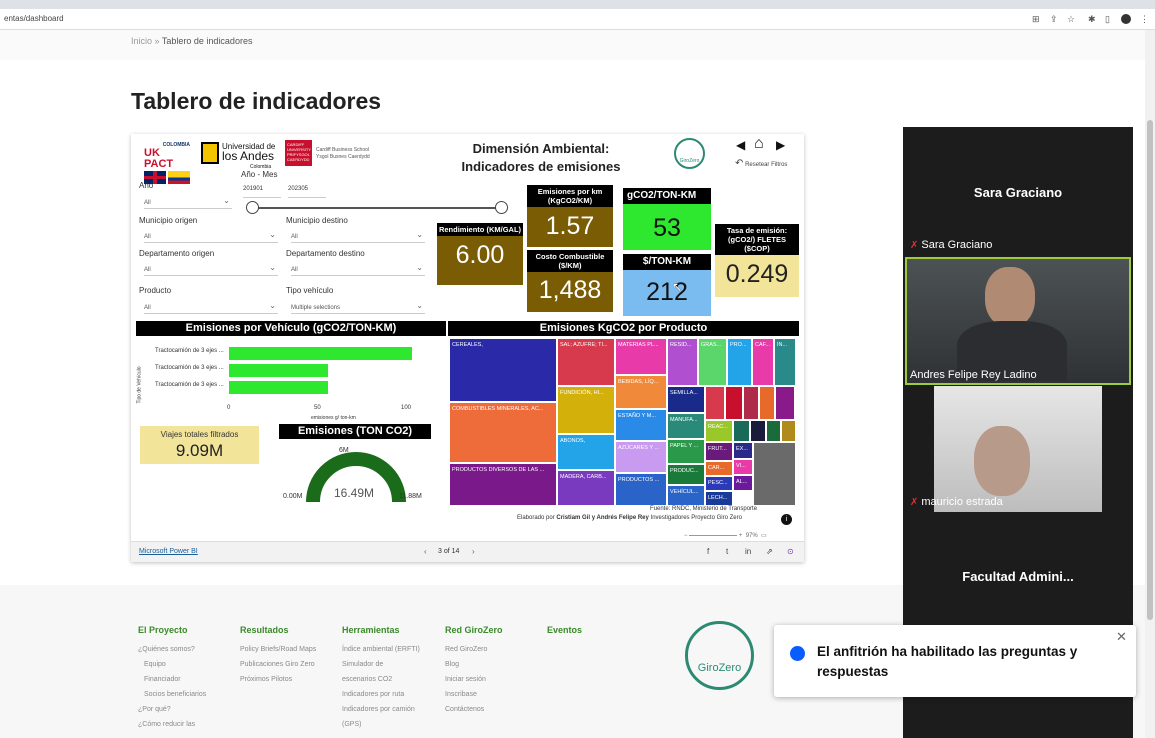  I want to click on range-slider-track, so click(376, 208).